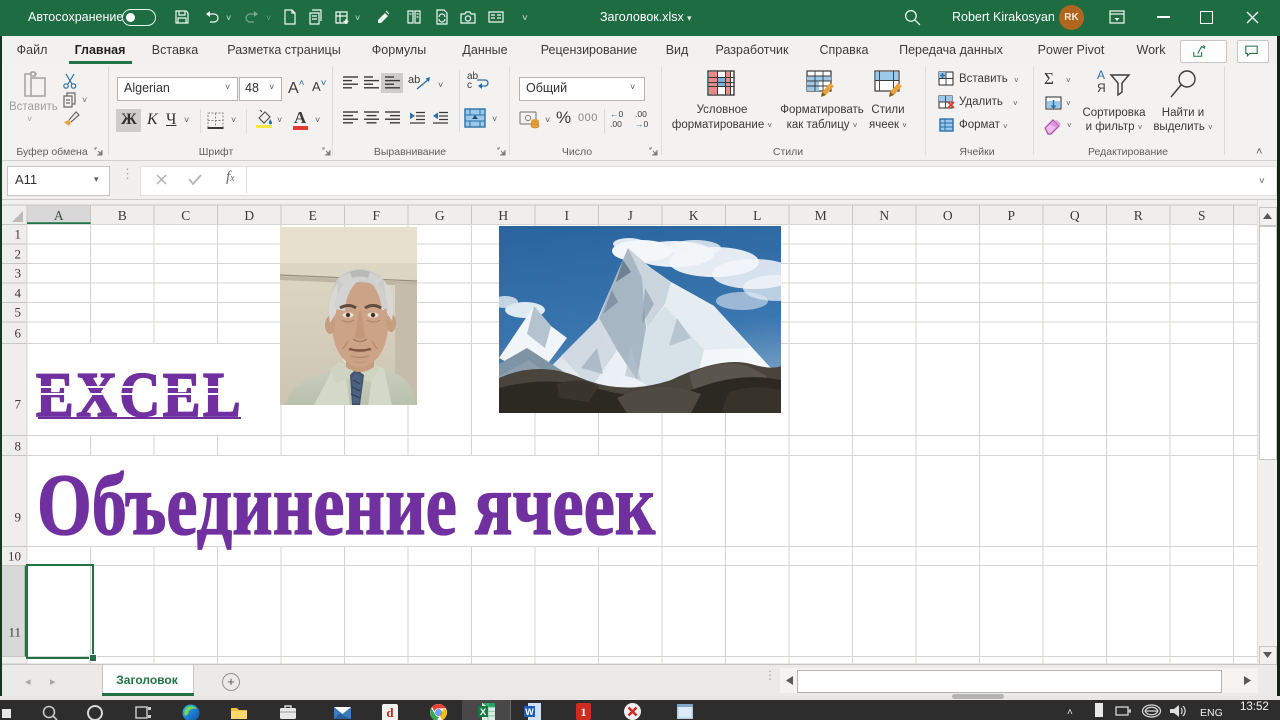 This screenshot has height=720, width=1280. I want to click on svg-text: 6, so click(18, 333).